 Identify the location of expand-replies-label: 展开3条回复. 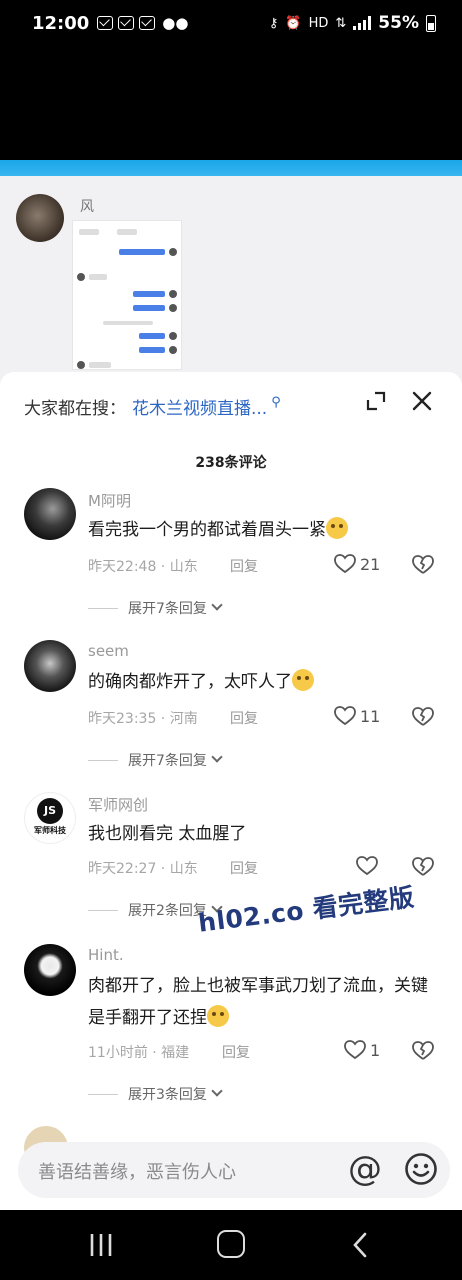
(167, 1095).